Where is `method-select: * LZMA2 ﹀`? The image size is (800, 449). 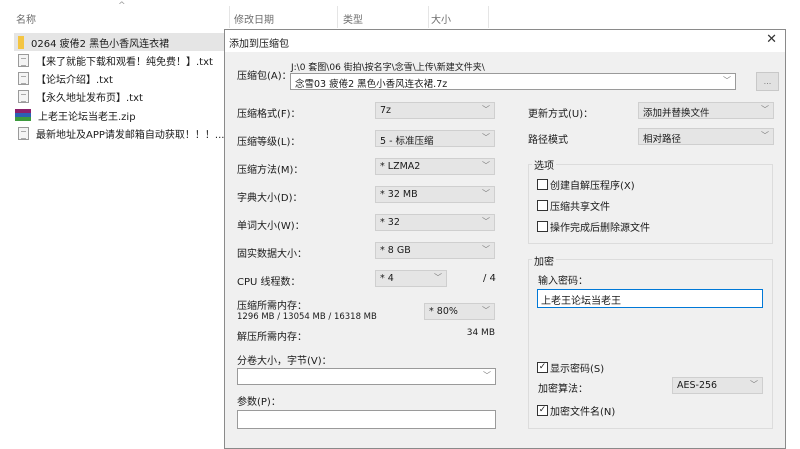
method-select: * LZMA2 ﹀ is located at coordinates (435, 166).